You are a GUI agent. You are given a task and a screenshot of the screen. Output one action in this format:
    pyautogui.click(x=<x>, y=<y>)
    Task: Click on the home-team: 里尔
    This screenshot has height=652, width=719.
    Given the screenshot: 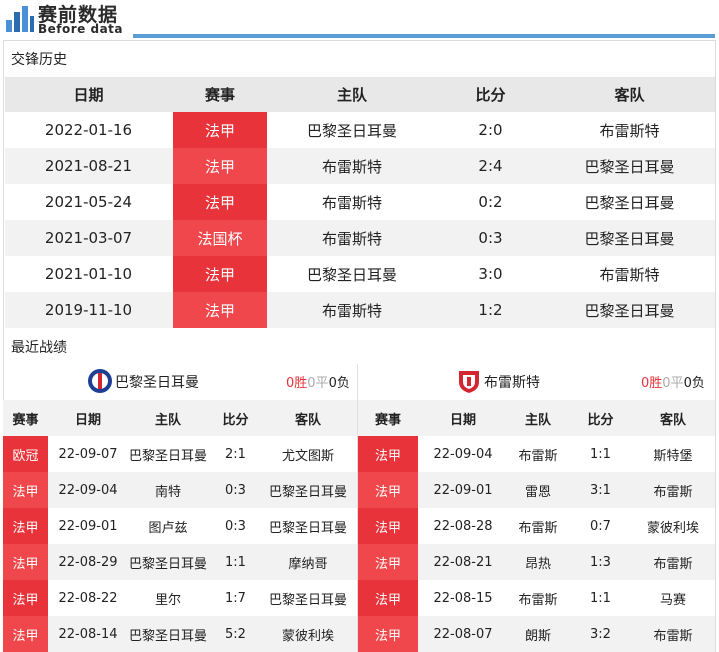 What is the action you would take?
    pyautogui.click(x=167, y=600)
    